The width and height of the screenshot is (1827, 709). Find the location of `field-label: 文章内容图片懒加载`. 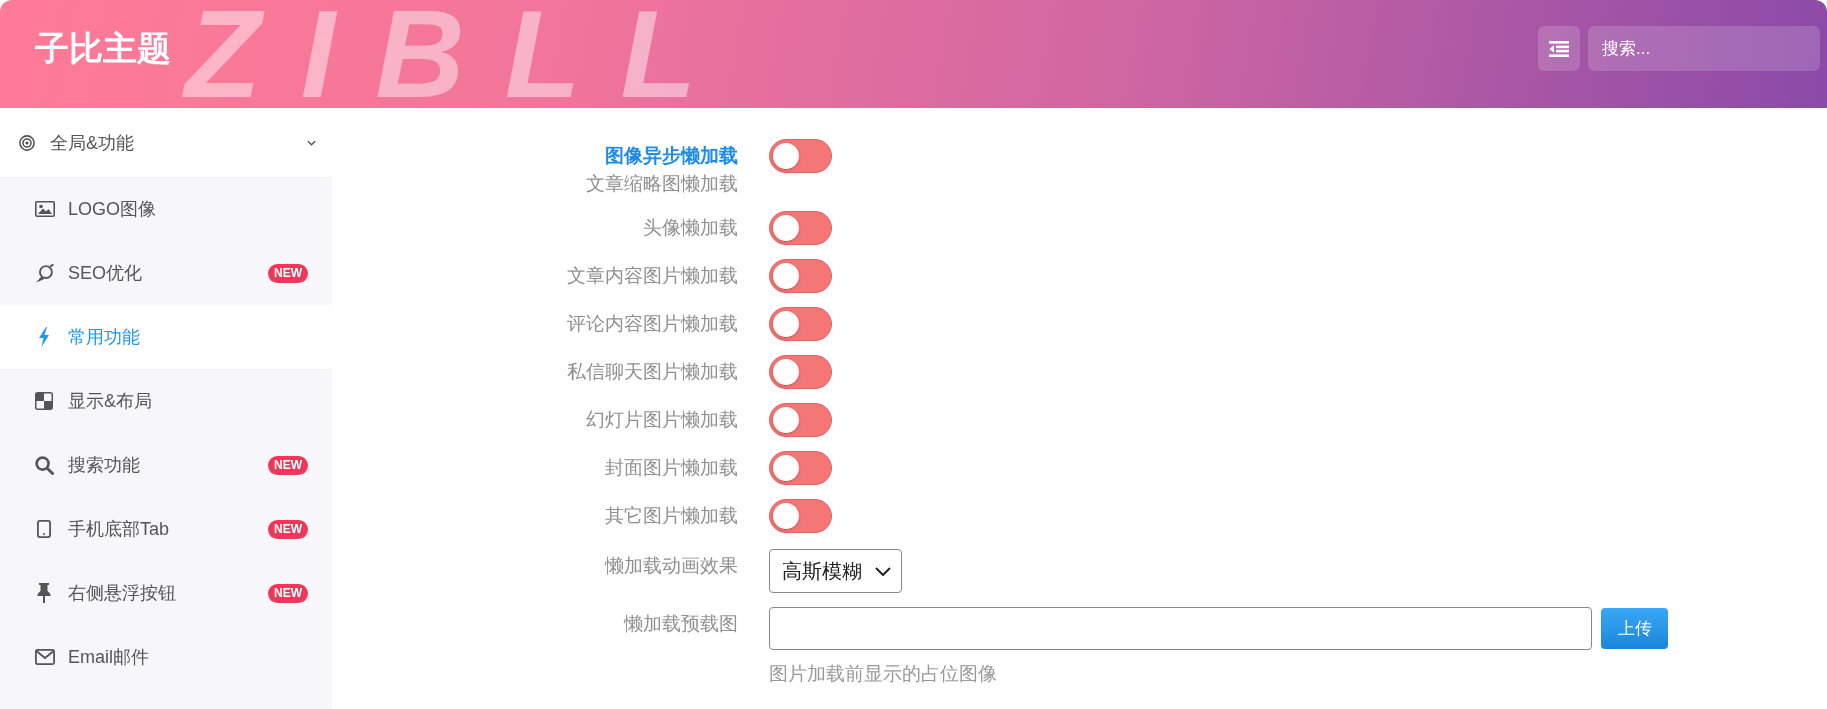

field-label: 文章内容图片懒加载 is located at coordinates (652, 276).